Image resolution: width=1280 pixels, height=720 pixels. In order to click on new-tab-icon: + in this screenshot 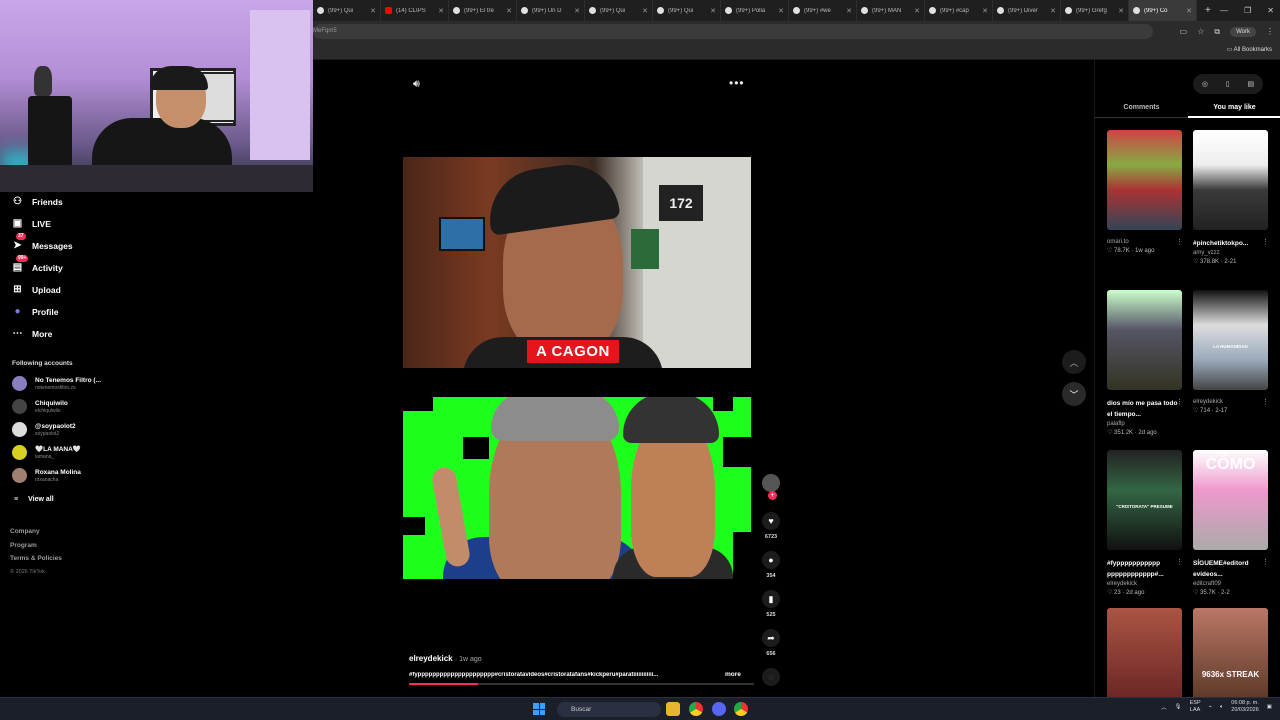, I will do `click(1208, 10)`.